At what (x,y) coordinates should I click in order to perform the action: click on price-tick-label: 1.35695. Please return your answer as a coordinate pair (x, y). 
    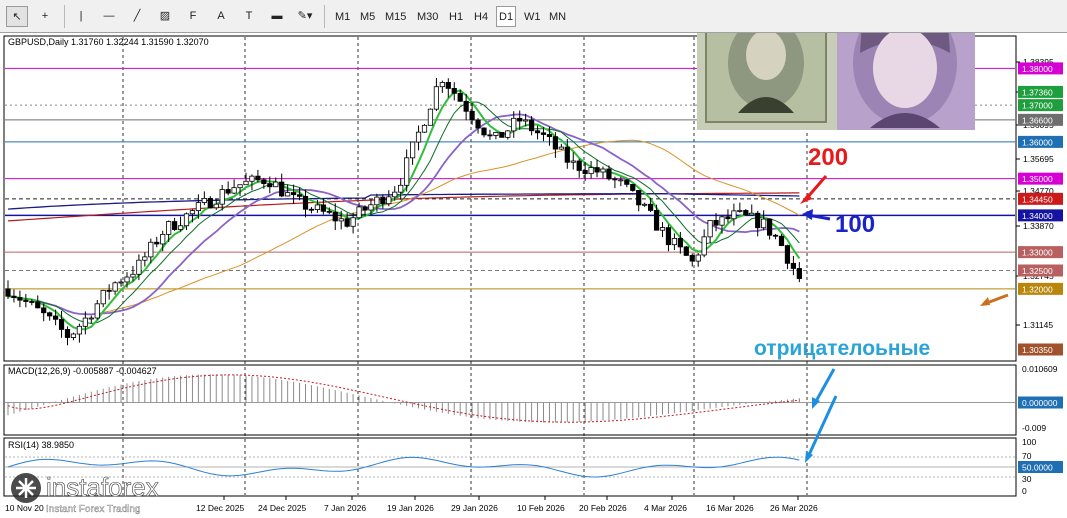
    Looking at the image, I should click on (1038, 159).